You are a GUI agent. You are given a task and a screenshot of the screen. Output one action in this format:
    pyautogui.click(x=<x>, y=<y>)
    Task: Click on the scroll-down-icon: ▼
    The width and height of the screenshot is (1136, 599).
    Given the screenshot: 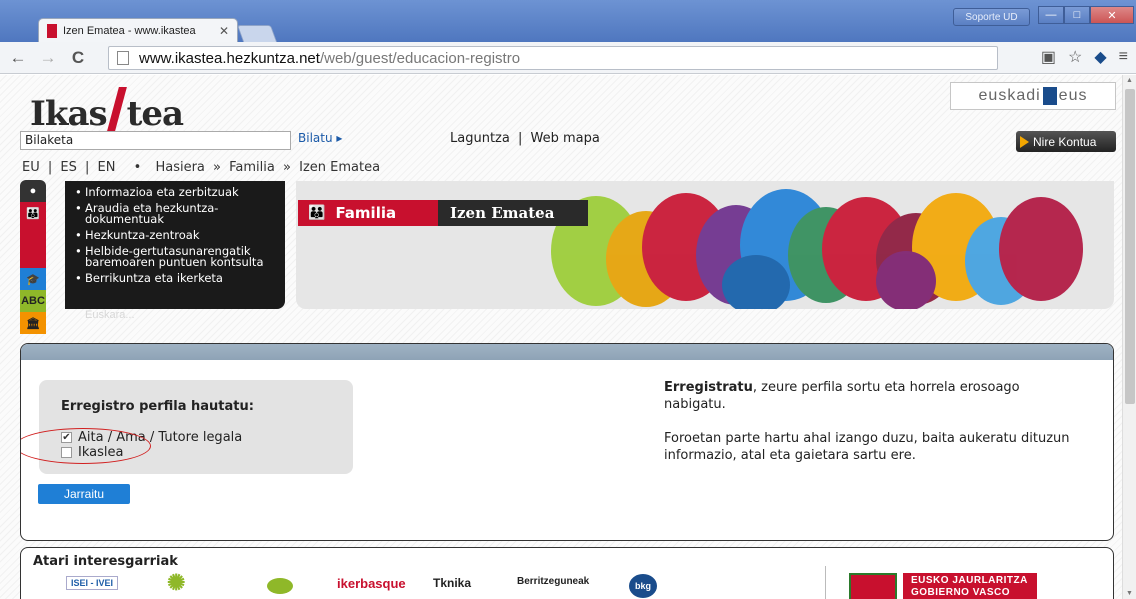 What is the action you would take?
    pyautogui.click(x=1129, y=593)
    